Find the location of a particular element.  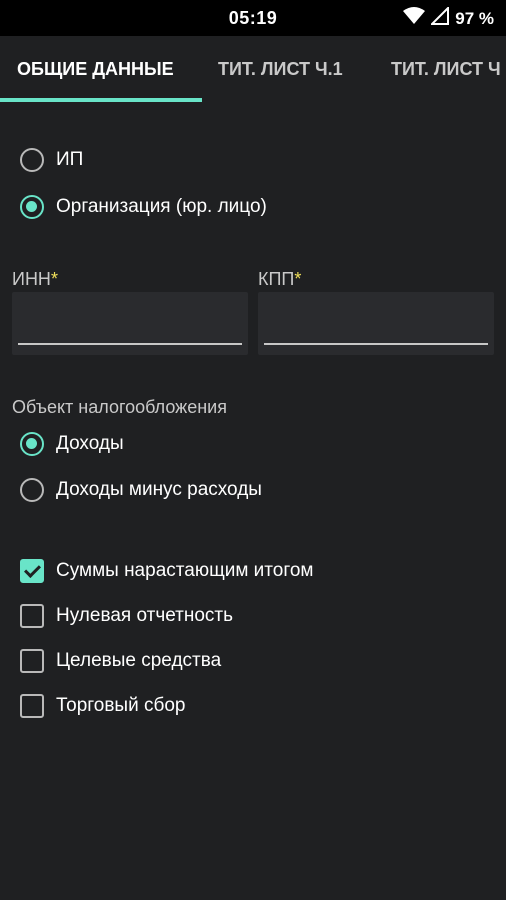

checkbox-cumulative-sums: Суммы нарастающим итогом is located at coordinates (166, 571).